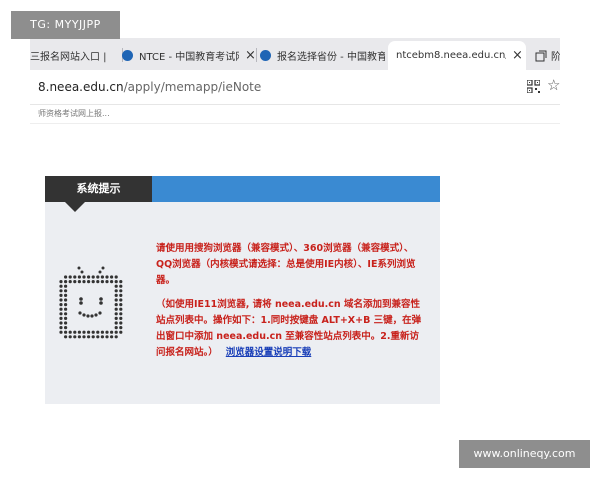 The width and height of the screenshot is (600, 480). I want to click on tv-icon, so click(91, 302).